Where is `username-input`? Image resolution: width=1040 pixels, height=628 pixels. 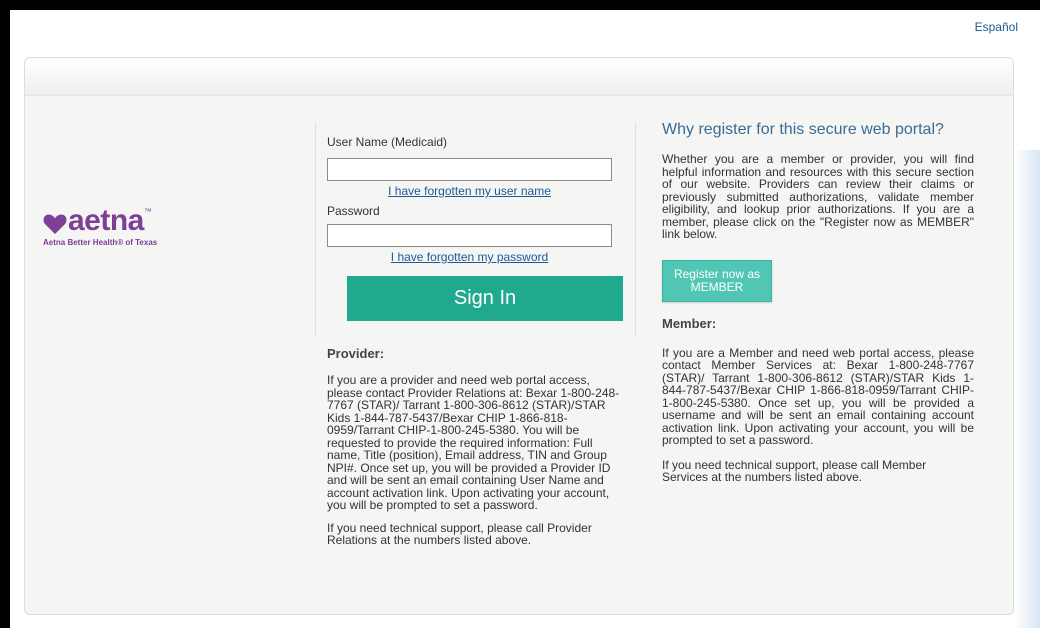 username-input is located at coordinates (469, 169).